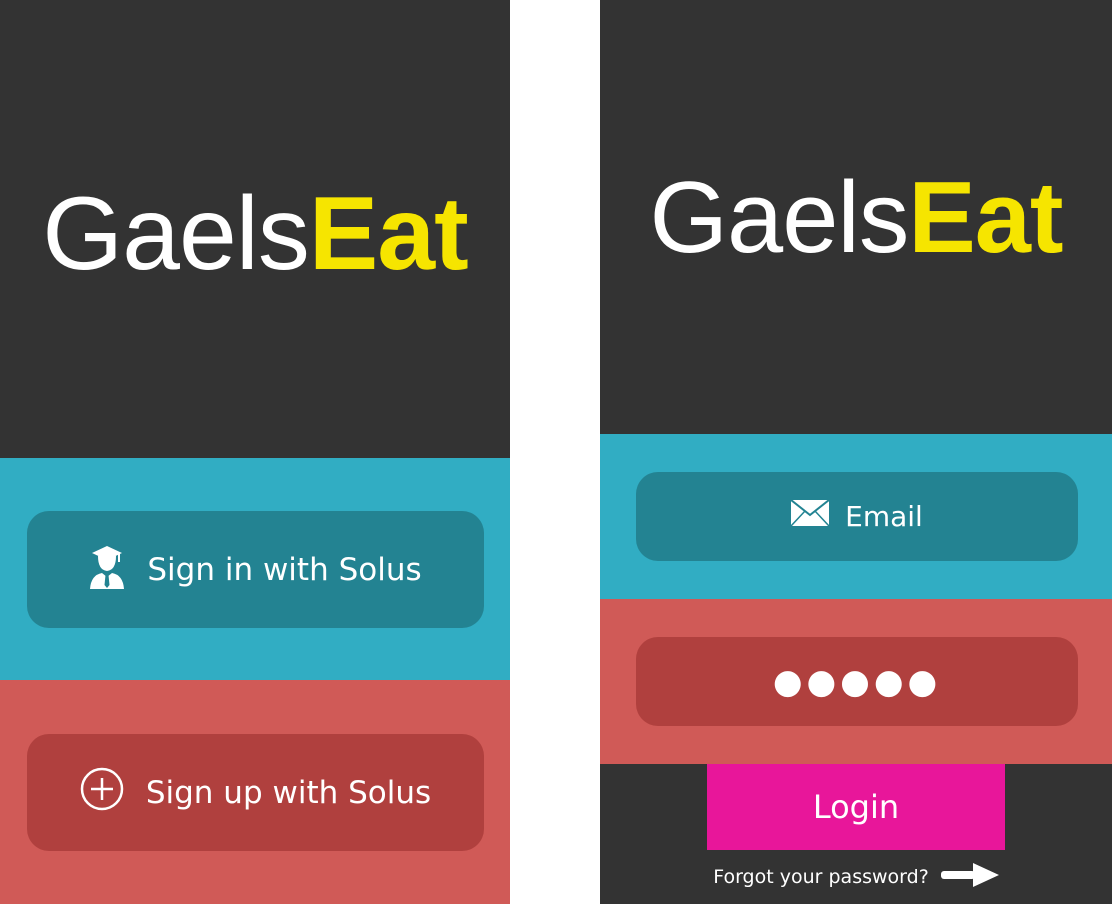 Image resolution: width=1112 pixels, height=904 pixels. I want to click on signin-with-solus-button: Sign in with Solus, so click(255, 569).